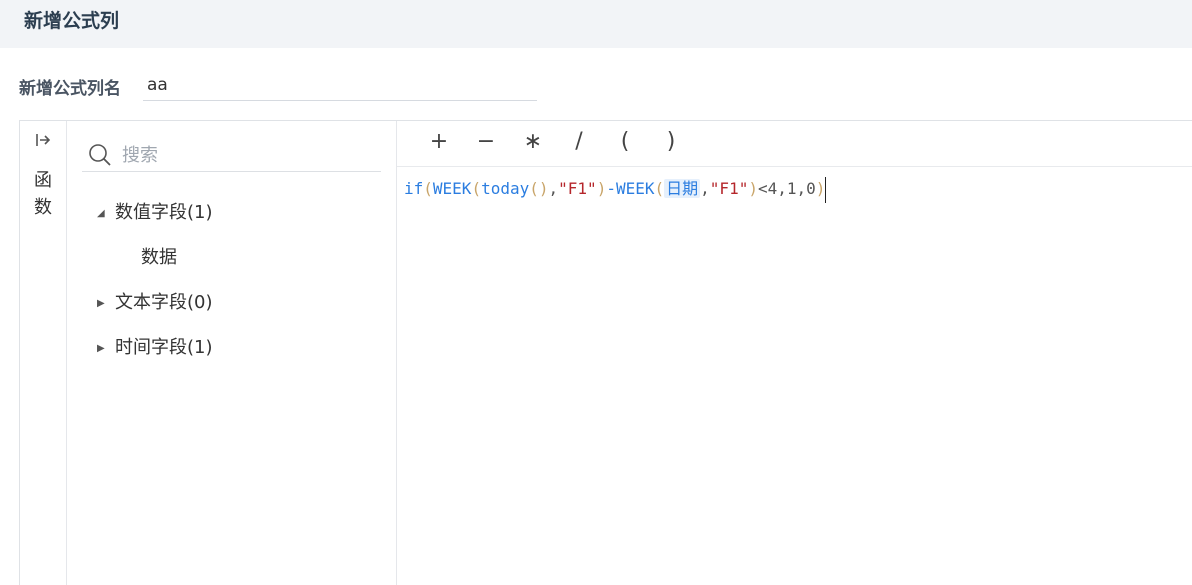 The image size is (1192, 585). Describe the element at coordinates (505, 188) in the screenshot. I see `formula-function: today` at that location.